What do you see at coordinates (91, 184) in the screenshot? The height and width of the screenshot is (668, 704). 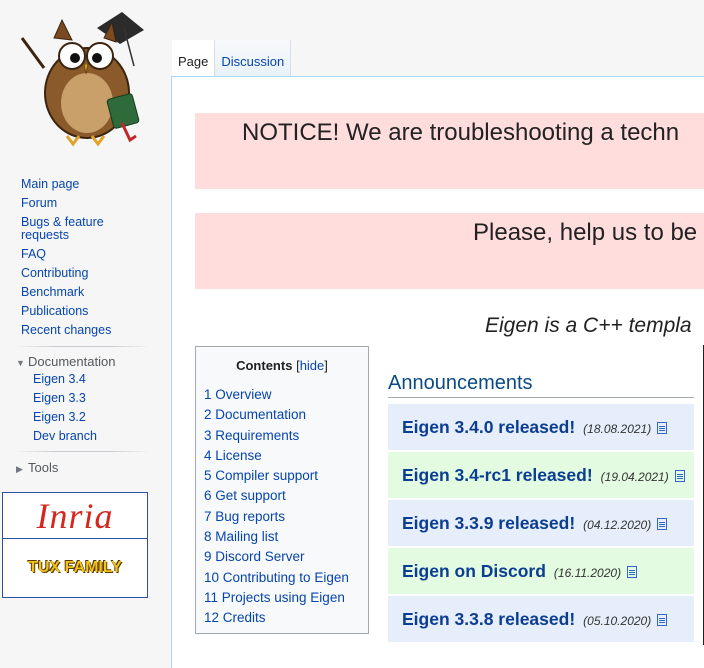 I see `sidebar-link-main-page: Main page` at bounding box center [91, 184].